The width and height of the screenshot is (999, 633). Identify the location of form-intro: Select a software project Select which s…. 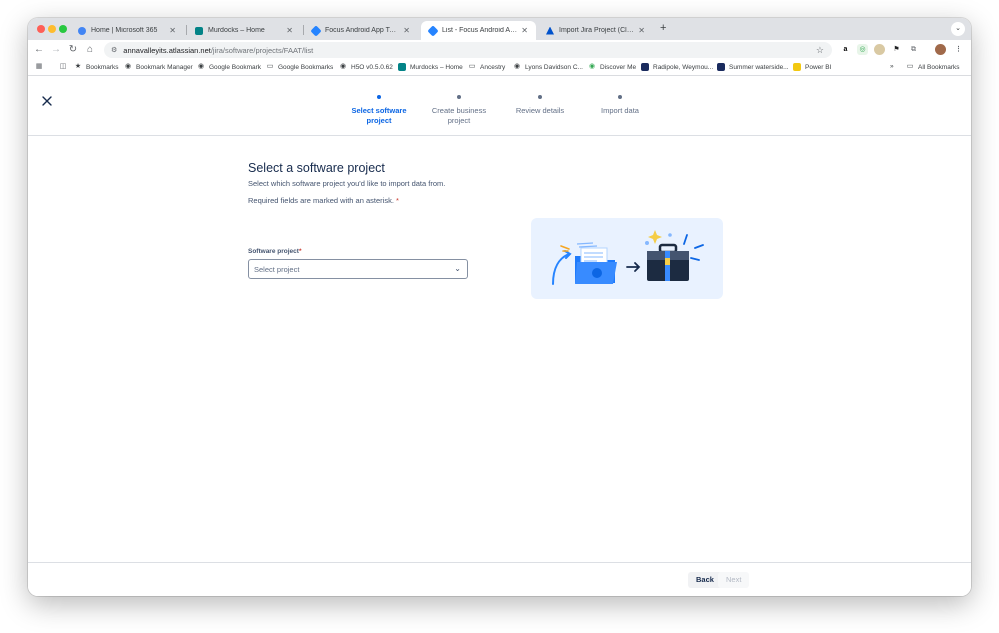
(346, 183).